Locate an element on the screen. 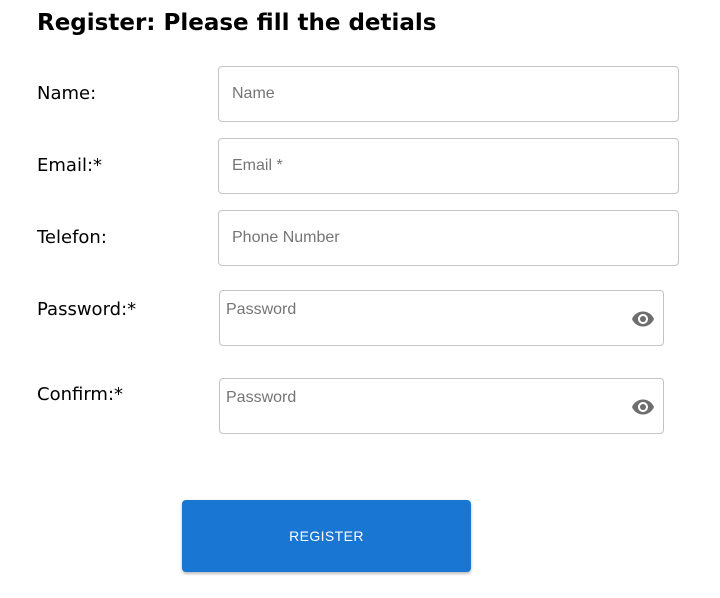  telefon-label: Telefon: is located at coordinates (72, 237).